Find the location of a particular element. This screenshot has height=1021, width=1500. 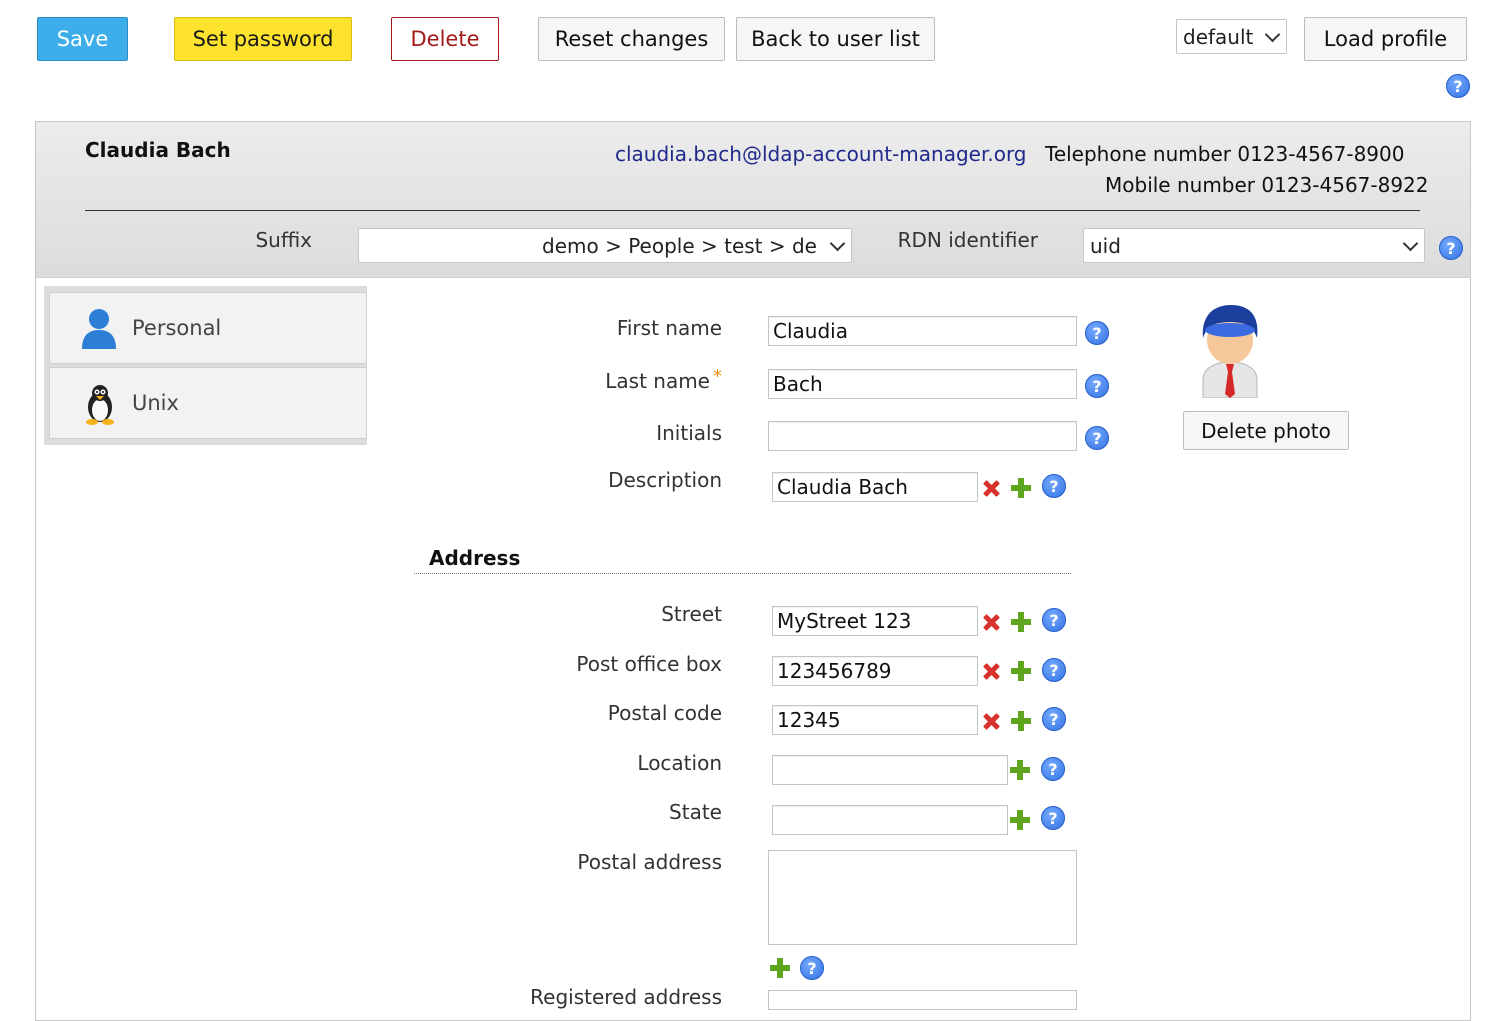

profile-select-value: default is located at coordinates (1218, 36).